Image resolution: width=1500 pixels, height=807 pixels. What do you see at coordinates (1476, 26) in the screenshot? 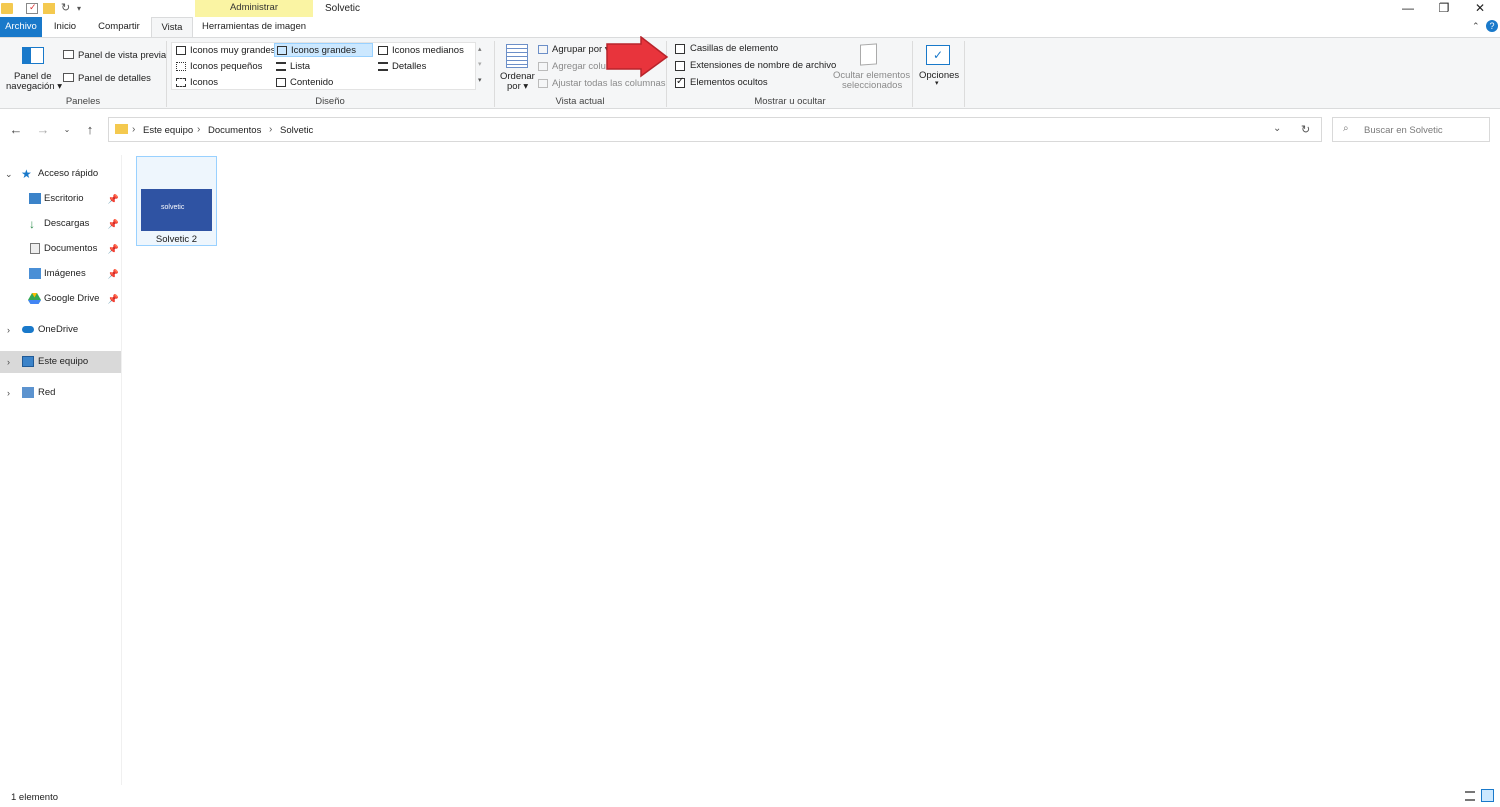
I see `collapse-ribbon-icon: ⌃` at bounding box center [1476, 26].